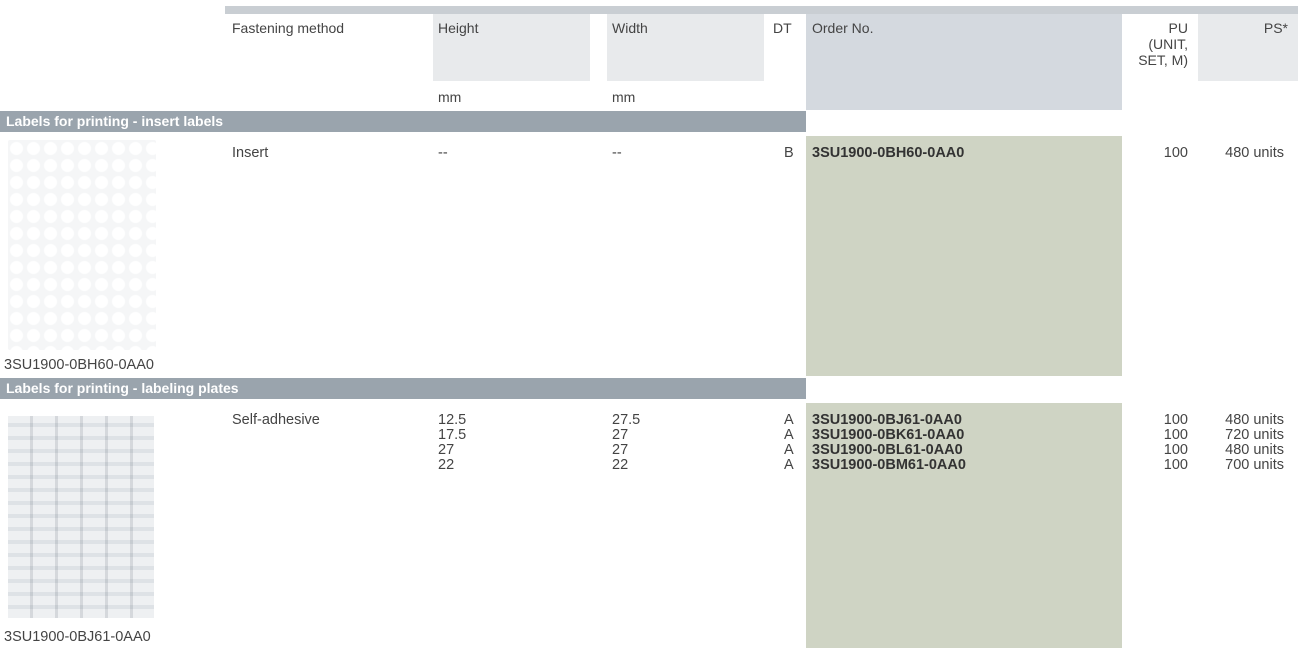 The image size is (1298, 648). What do you see at coordinates (443, 153) in the screenshot?
I see `height-1-0: --` at bounding box center [443, 153].